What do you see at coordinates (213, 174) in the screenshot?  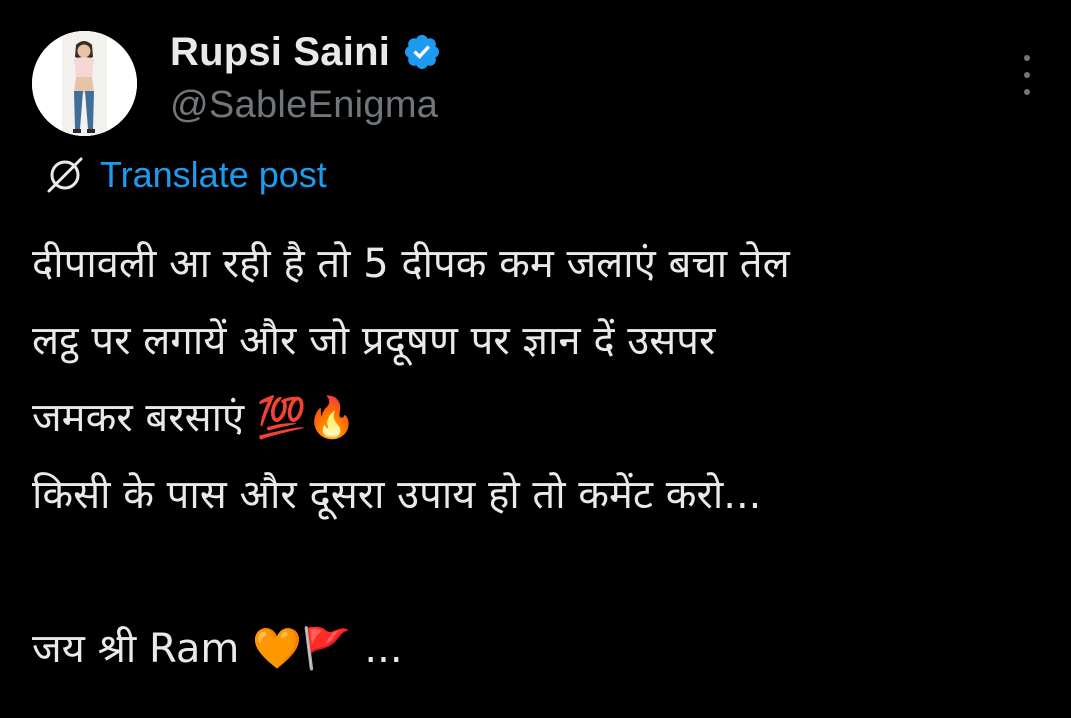 I see `translate-post-label: Translate post` at bounding box center [213, 174].